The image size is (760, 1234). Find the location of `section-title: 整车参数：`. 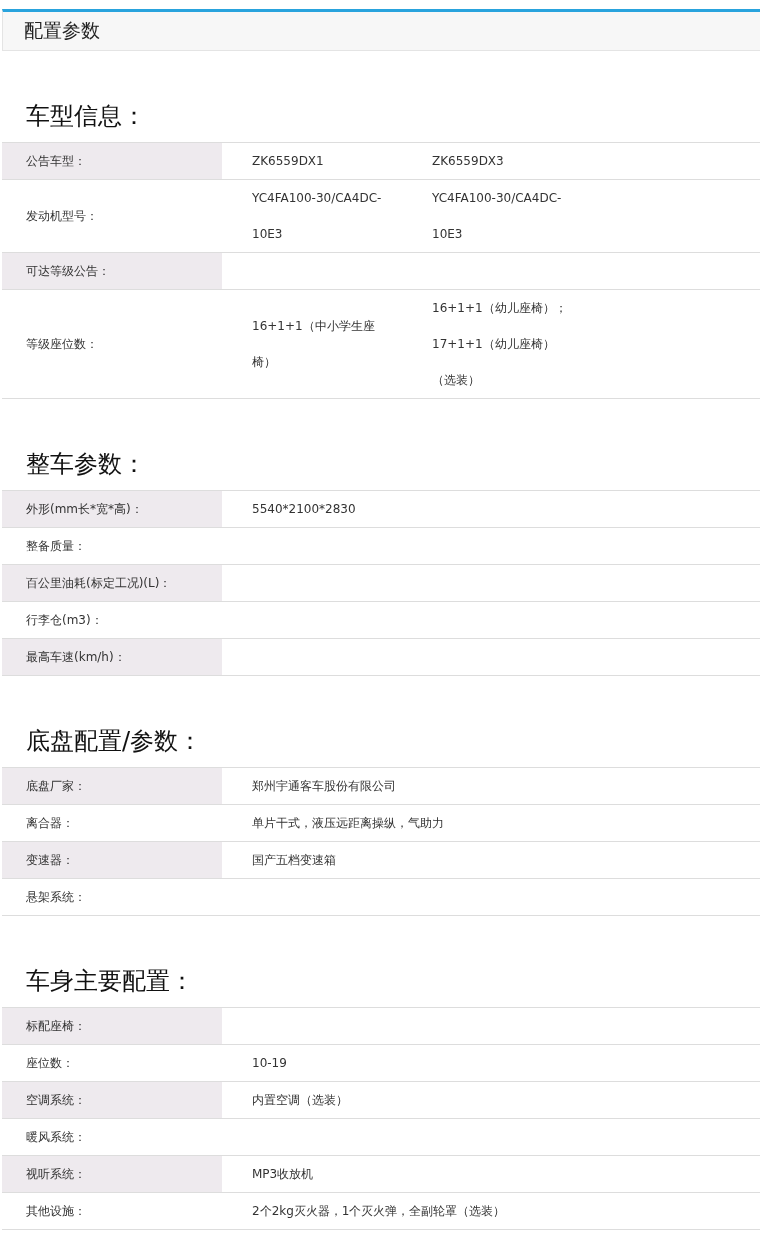

section-title: 整车参数： is located at coordinates (86, 464).